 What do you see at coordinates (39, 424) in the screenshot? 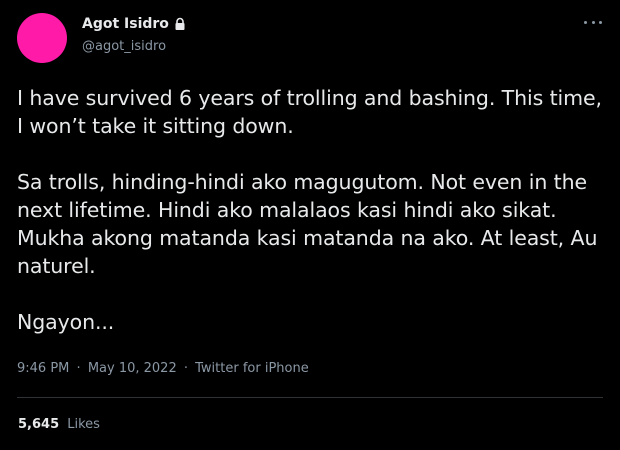
I see `likes-count: 5,645` at bounding box center [39, 424].